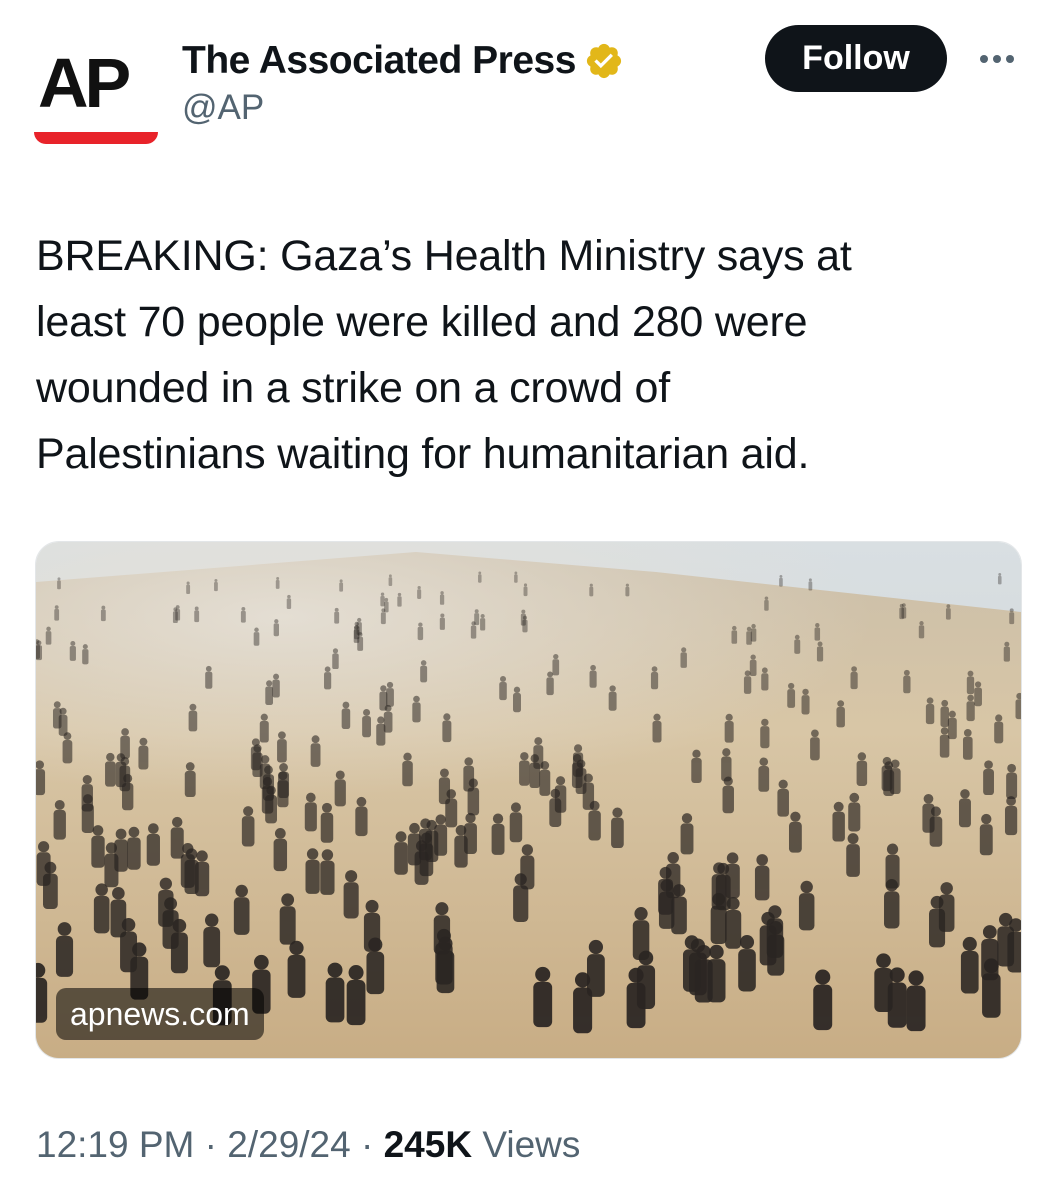 This screenshot has width=1055, height=1200. I want to click on ap-logo-text: AP, so click(84, 83).